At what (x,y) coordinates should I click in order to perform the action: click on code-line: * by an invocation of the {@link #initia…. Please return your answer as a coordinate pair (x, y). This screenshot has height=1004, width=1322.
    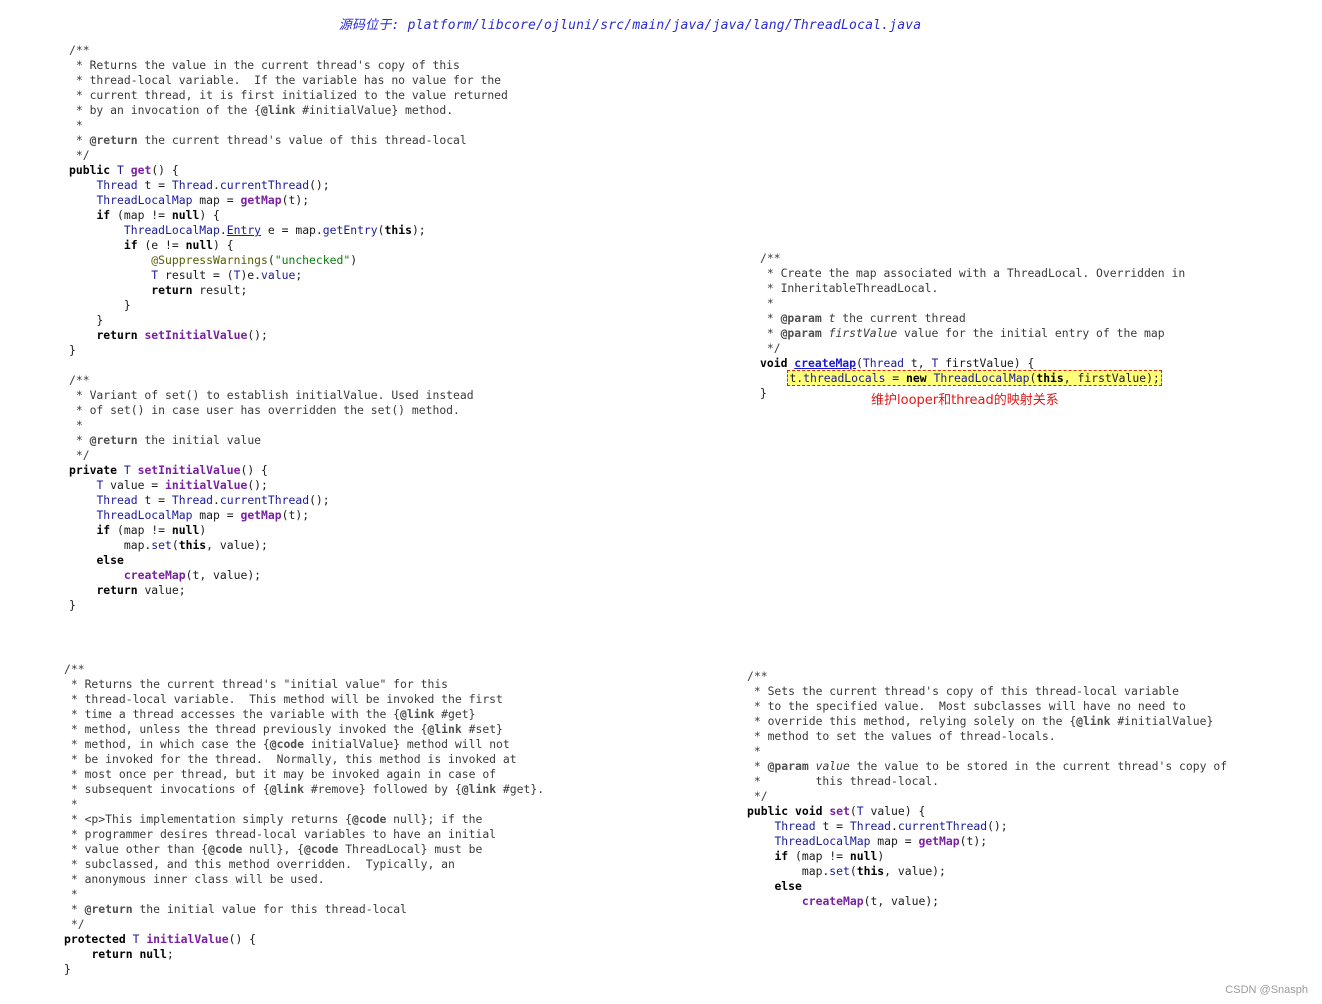
    Looking at the image, I should click on (261, 110).